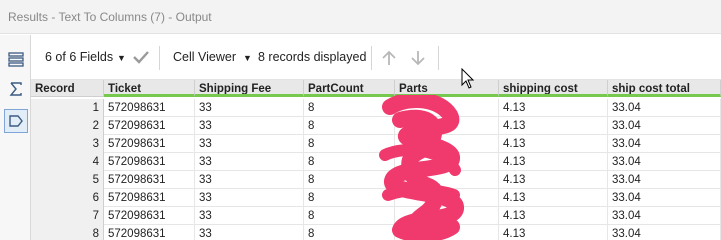 This screenshot has width=721, height=240. I want to click on record-number: 7, so click(67, 216).